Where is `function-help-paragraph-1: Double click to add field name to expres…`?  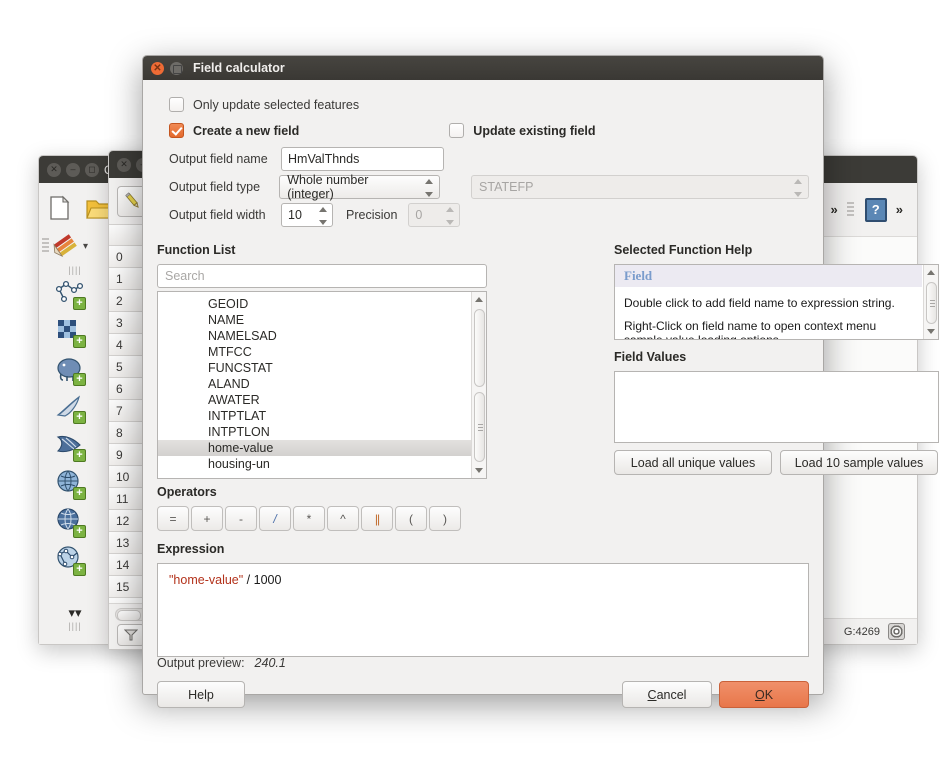 function-help-paragraph-1: Double click to add field name to expres… is located at coordinates (759, 303).